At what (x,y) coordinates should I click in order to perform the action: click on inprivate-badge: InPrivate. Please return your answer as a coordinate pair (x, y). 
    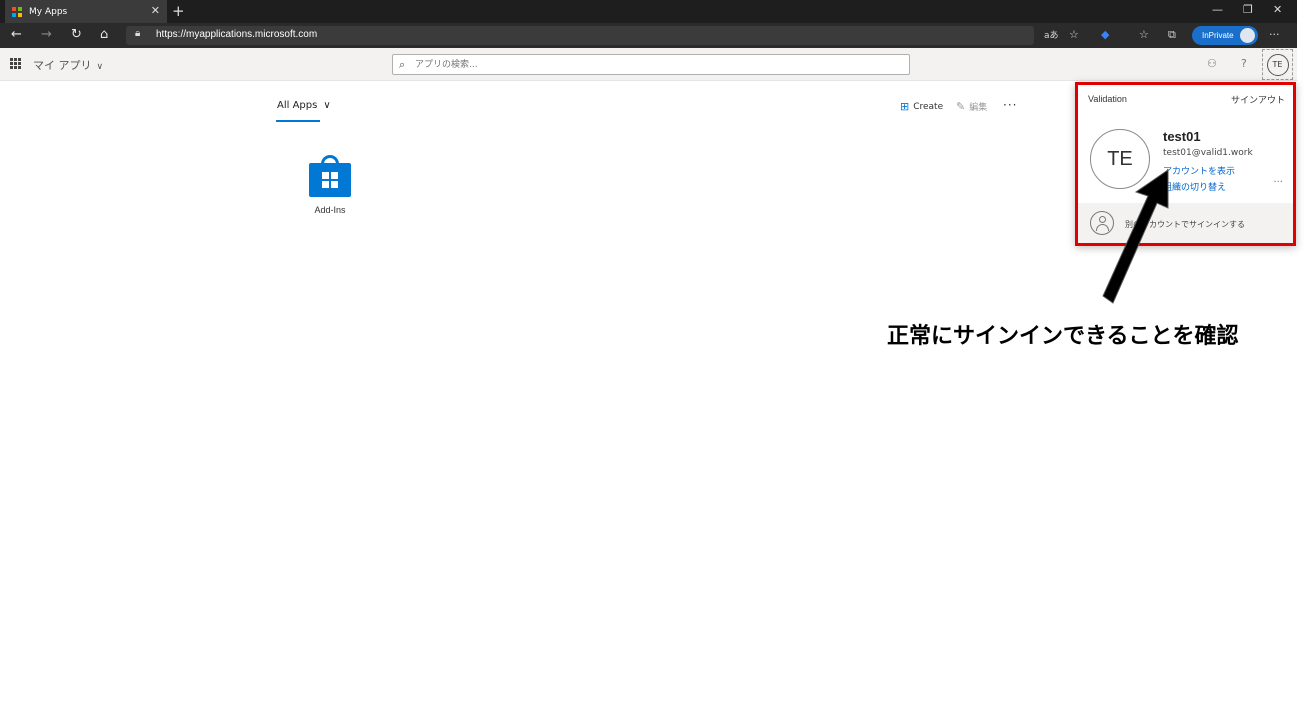
    Looking at the image, I should click on (1225, 35).